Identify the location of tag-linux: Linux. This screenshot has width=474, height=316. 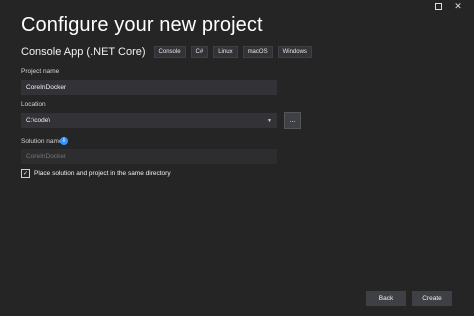
(225, 52).